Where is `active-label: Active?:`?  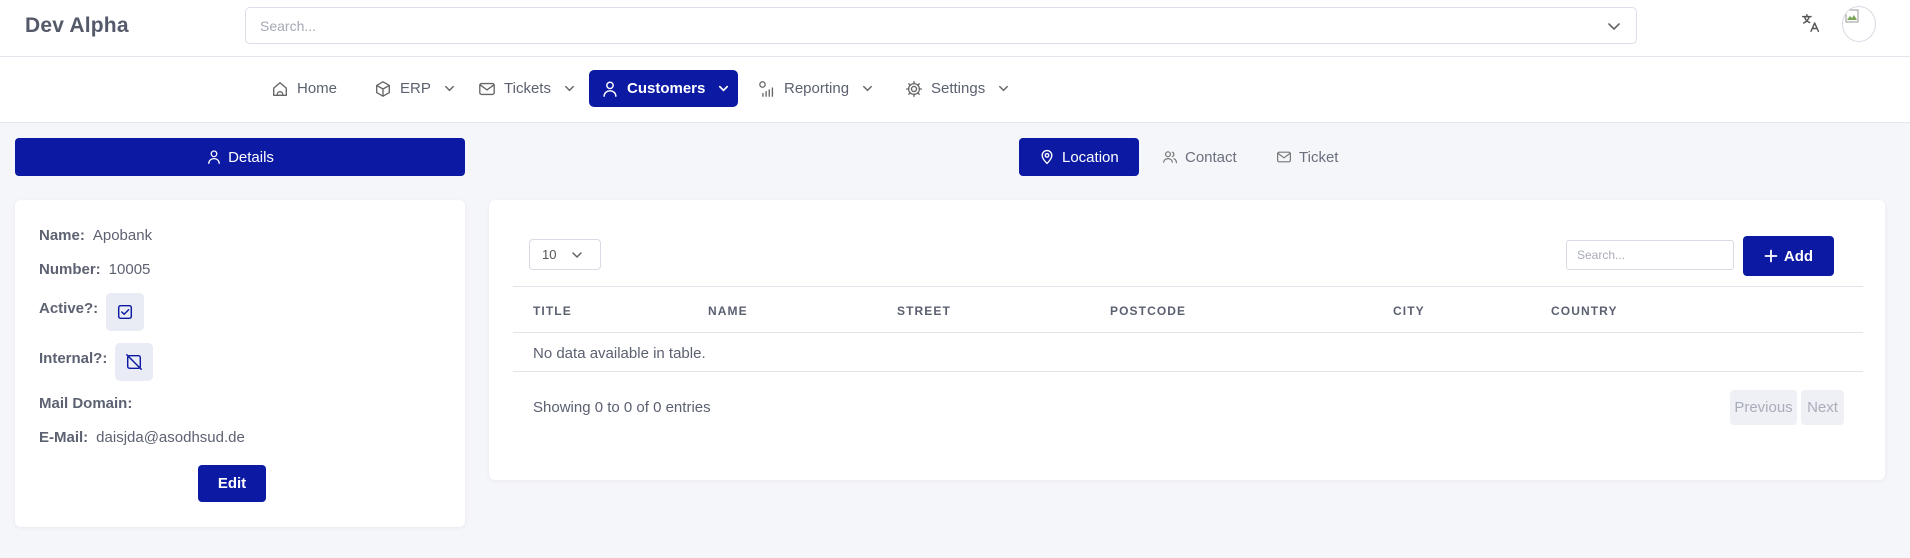
active-label: Active?: is located at coordinates (69, 308).